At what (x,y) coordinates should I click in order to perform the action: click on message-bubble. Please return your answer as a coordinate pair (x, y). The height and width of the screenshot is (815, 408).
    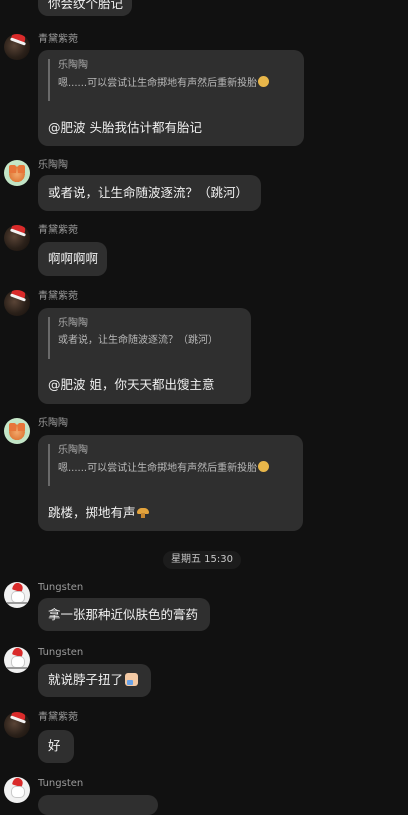
    Looking at the image, I should click on (98, 805).